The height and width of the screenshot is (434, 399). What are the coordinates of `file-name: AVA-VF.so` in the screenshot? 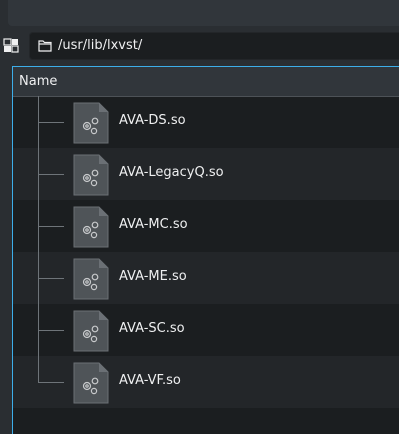 It's located at (150, 380).